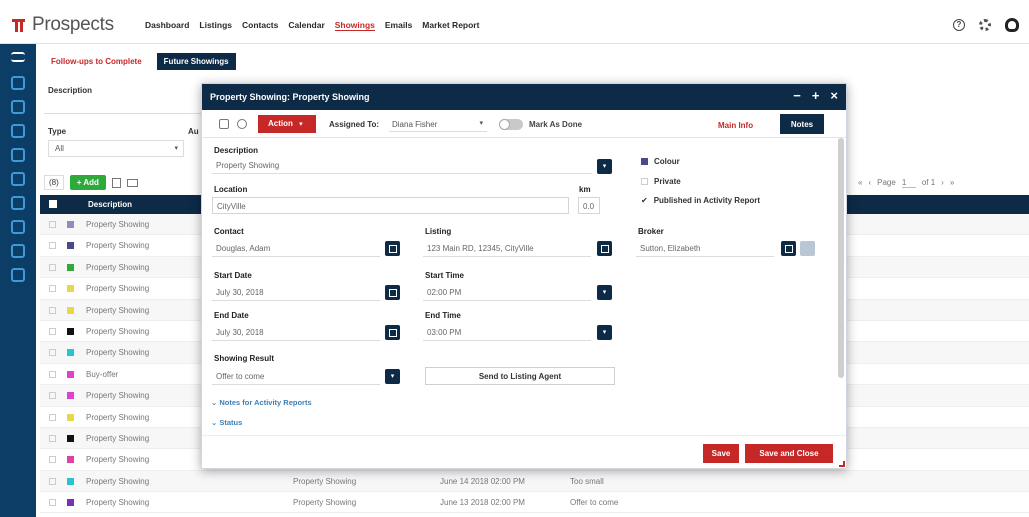  I want to click on help-icon: ?, so click(959, 25).